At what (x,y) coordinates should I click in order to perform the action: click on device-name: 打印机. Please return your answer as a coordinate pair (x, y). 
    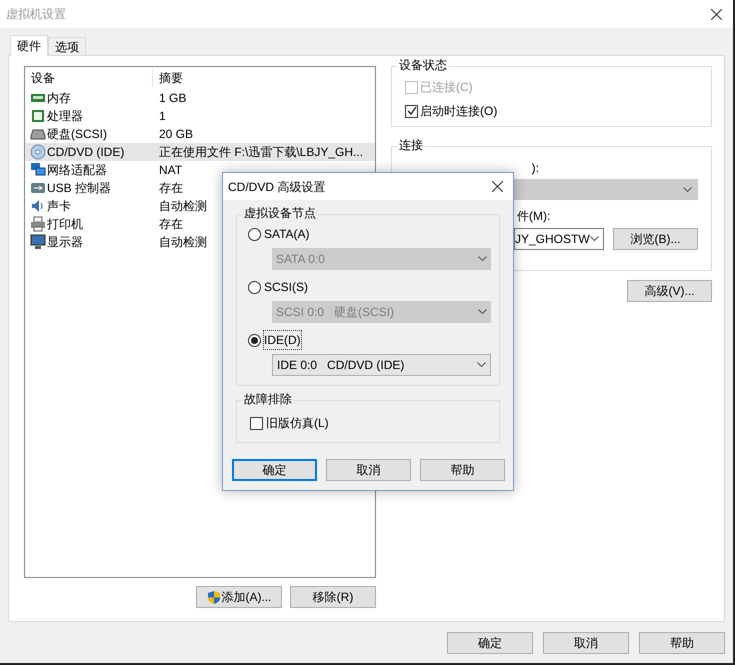
    Looking at the image, I should click on (65, 224).